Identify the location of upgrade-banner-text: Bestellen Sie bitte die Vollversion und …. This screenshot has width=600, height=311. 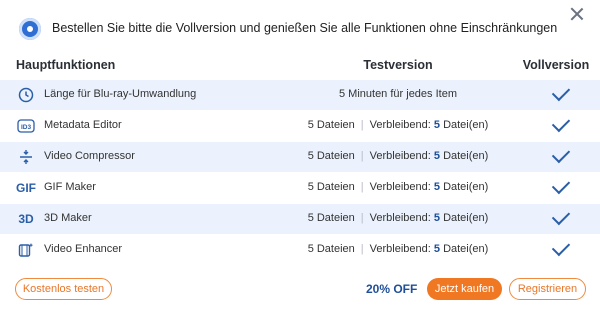
(305, 28).